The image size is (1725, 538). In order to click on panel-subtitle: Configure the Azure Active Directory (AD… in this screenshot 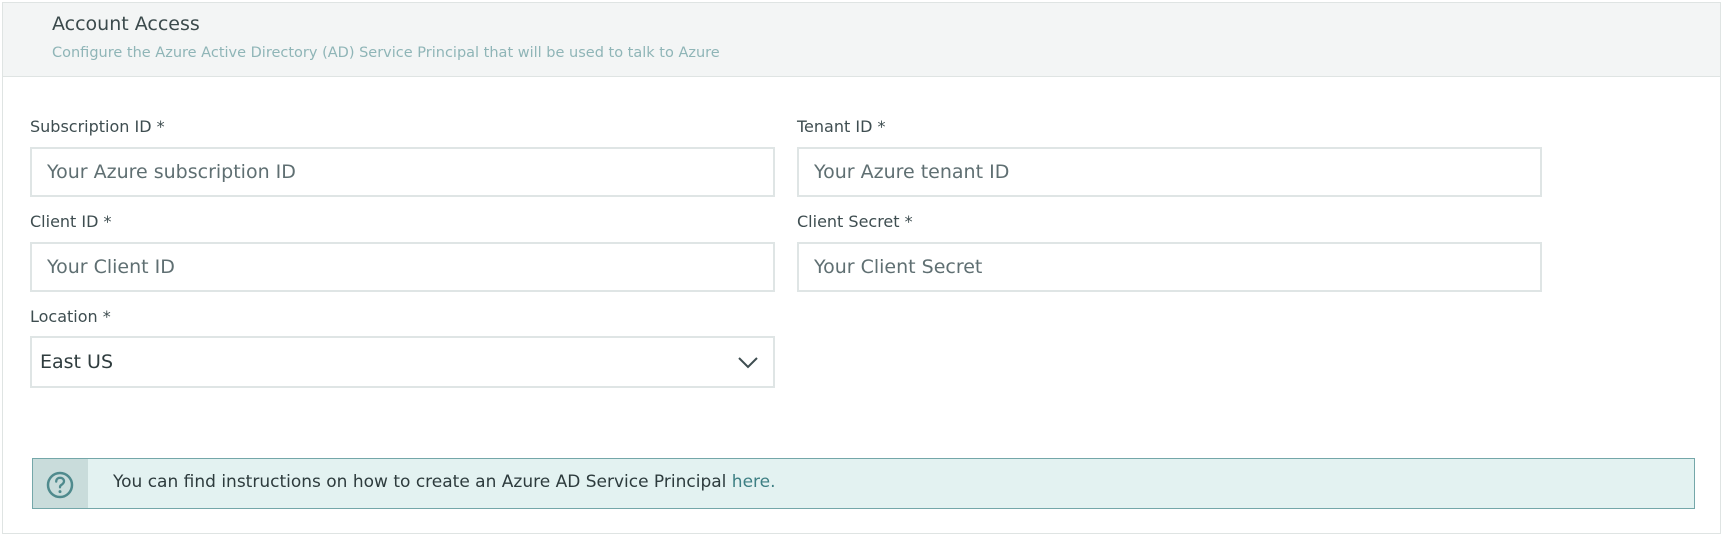, I will do `click(386, 53)`.